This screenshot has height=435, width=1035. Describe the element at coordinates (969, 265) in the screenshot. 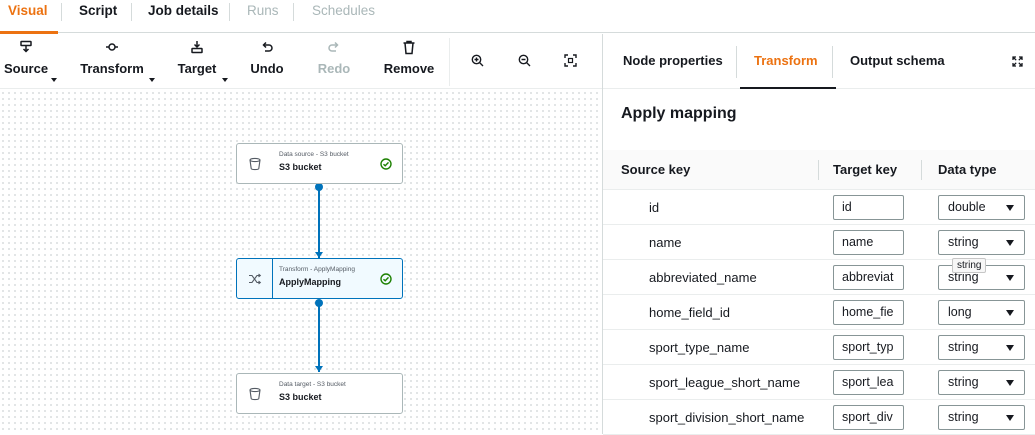

I see `data-type-tooltip: string` at that location.